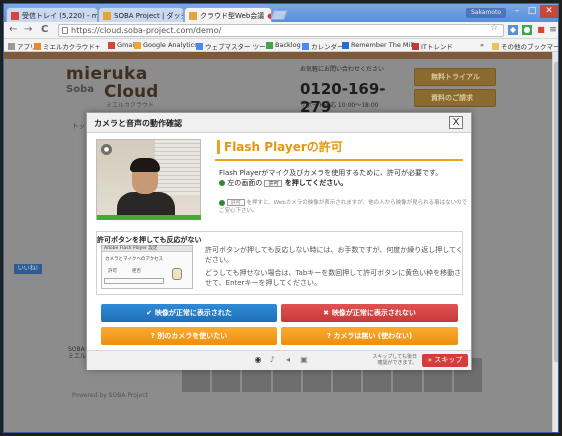 This screenshot has width=562, height=436. What do you see at coordinates (415, 46) in the screenshot?
I see `ittrend-icon` at bounding box center [415, 46].